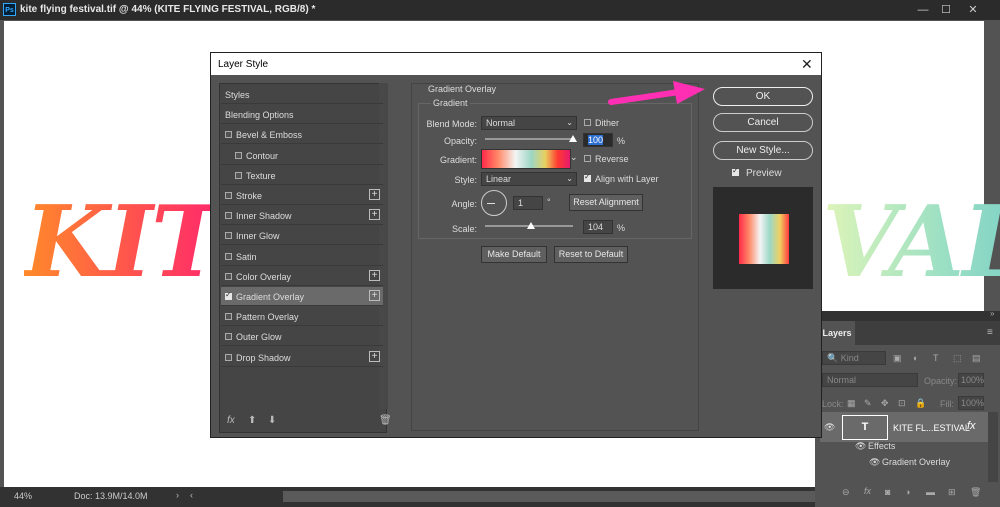 This screenshot has height=507, width=1000. What do you see at coordinates (302, 135) in the screenshot?
I see `style-item-bevel-emboss: Bevel & Emboss` at bounding box center [302, 135].